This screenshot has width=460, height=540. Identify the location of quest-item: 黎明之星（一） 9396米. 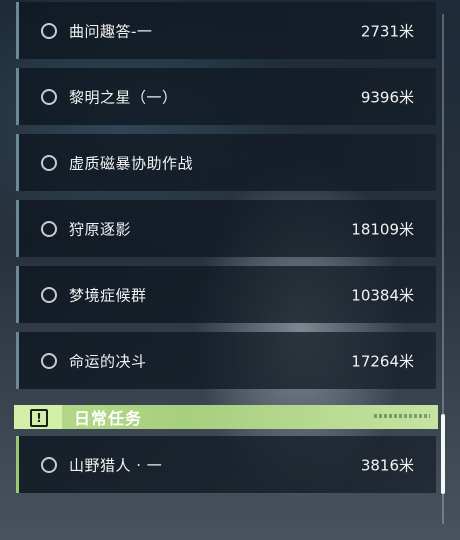
(226, 96).